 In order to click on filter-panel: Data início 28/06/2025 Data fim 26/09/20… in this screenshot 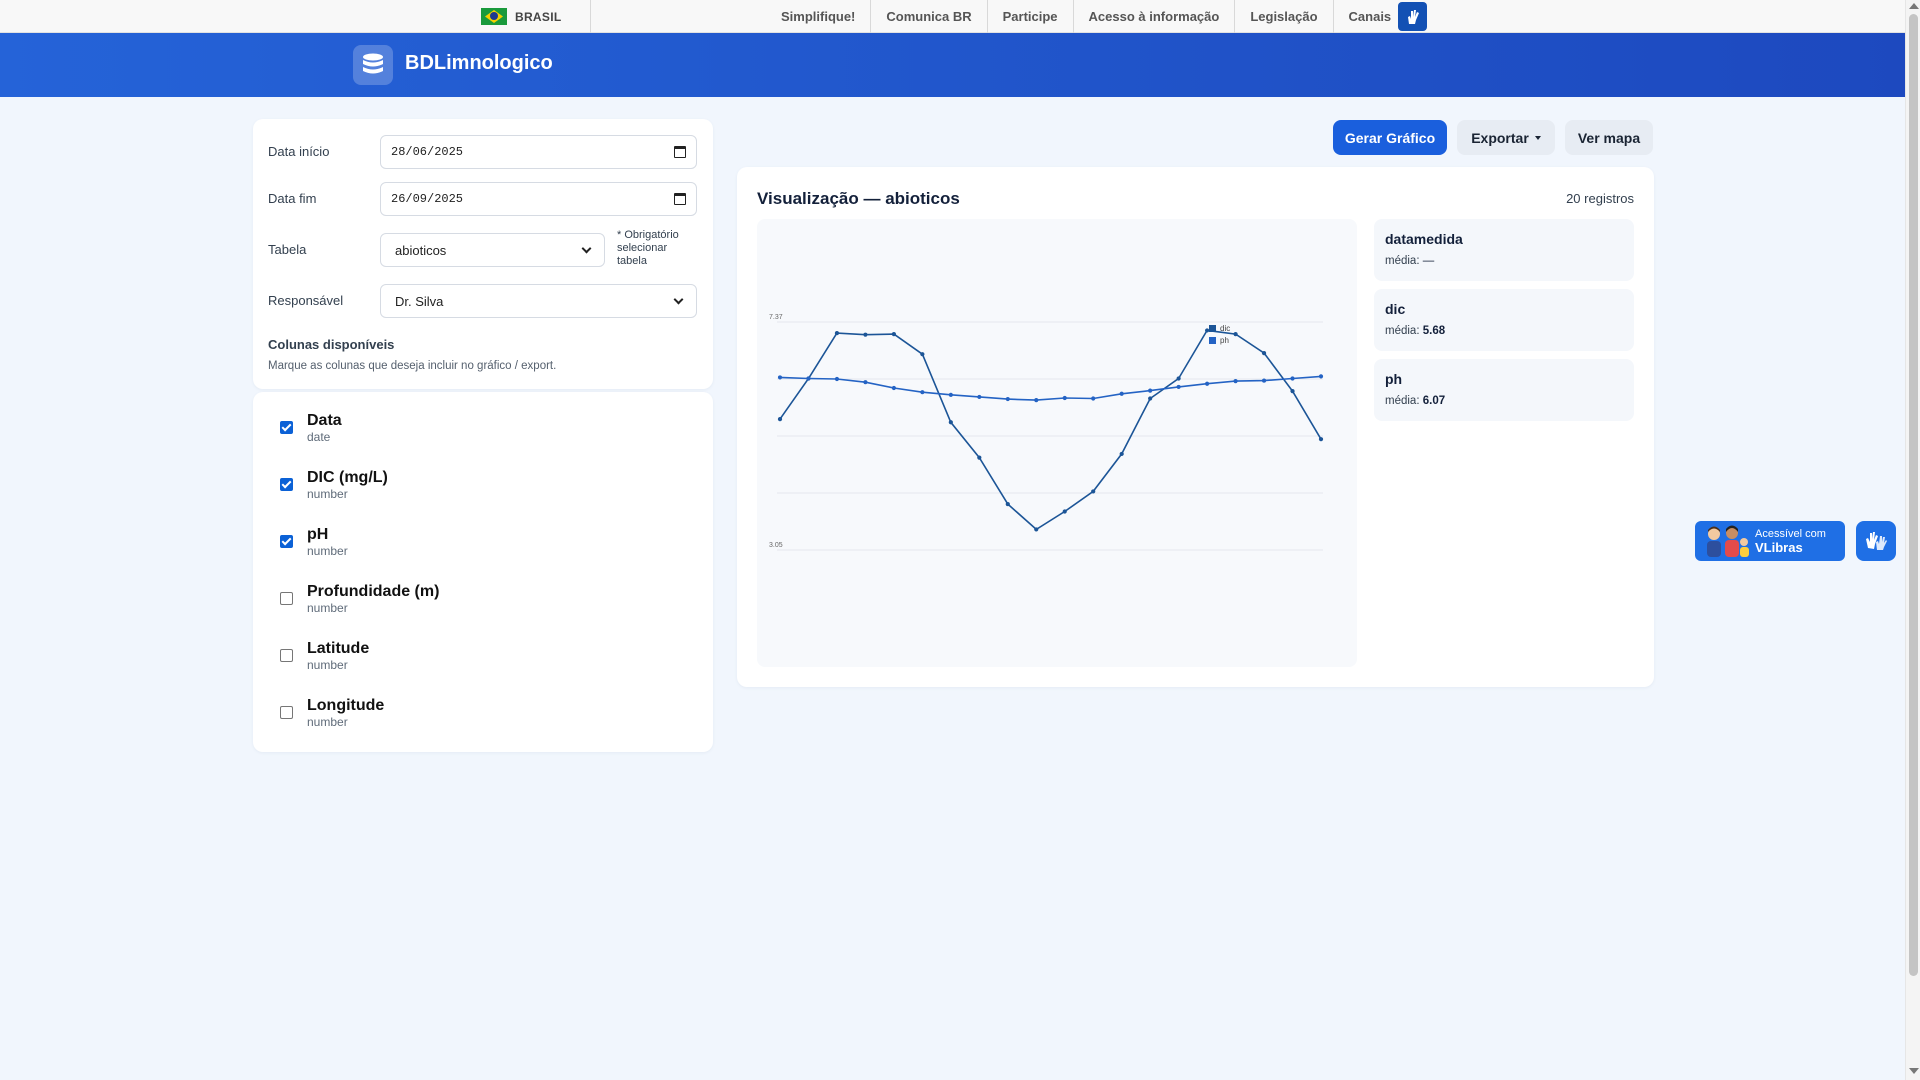, I will do `click(483, 254)`.